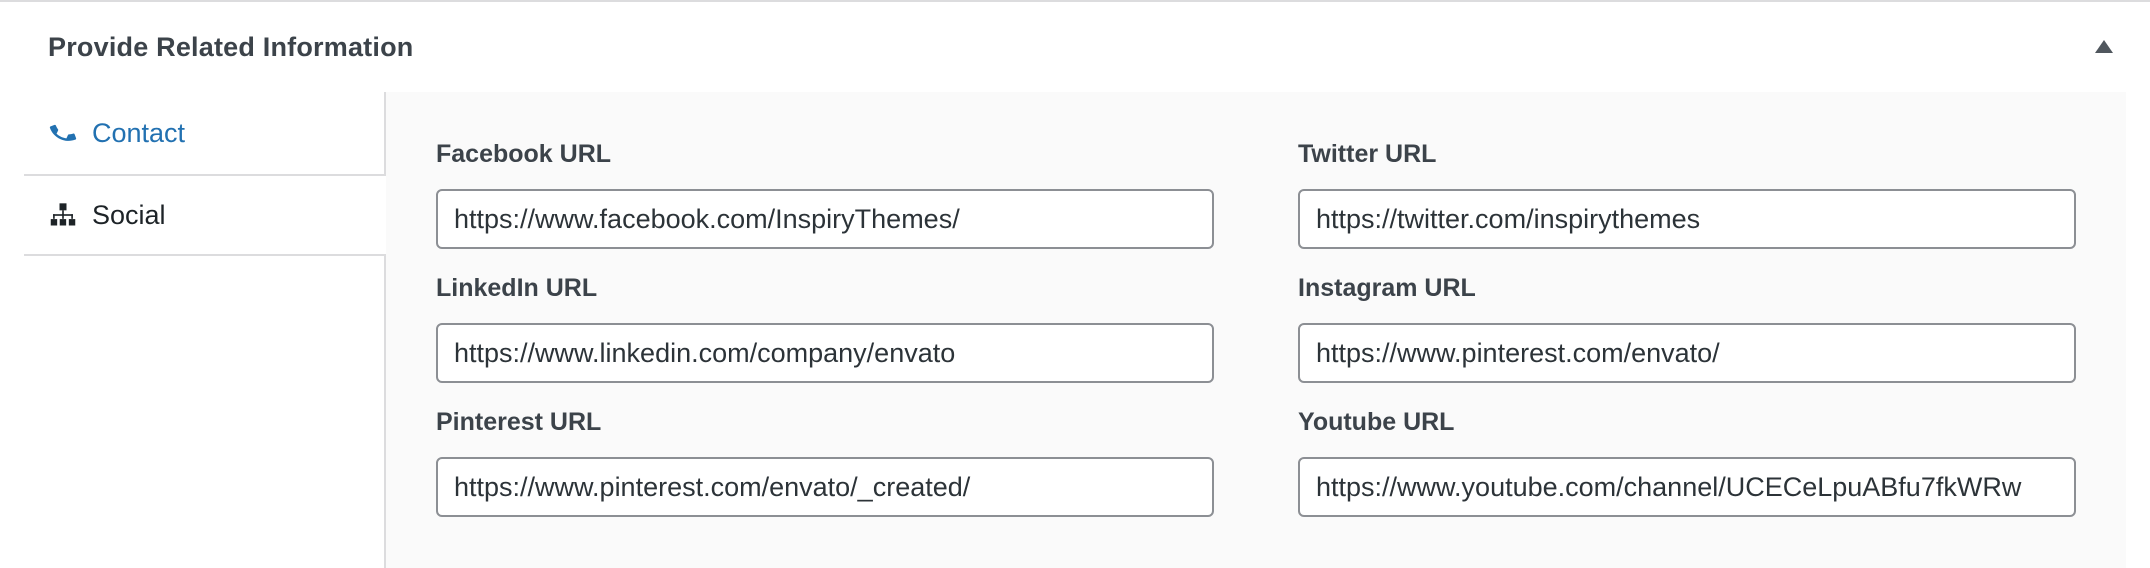  I want to click on sitemap-icon, so click(63, 215).